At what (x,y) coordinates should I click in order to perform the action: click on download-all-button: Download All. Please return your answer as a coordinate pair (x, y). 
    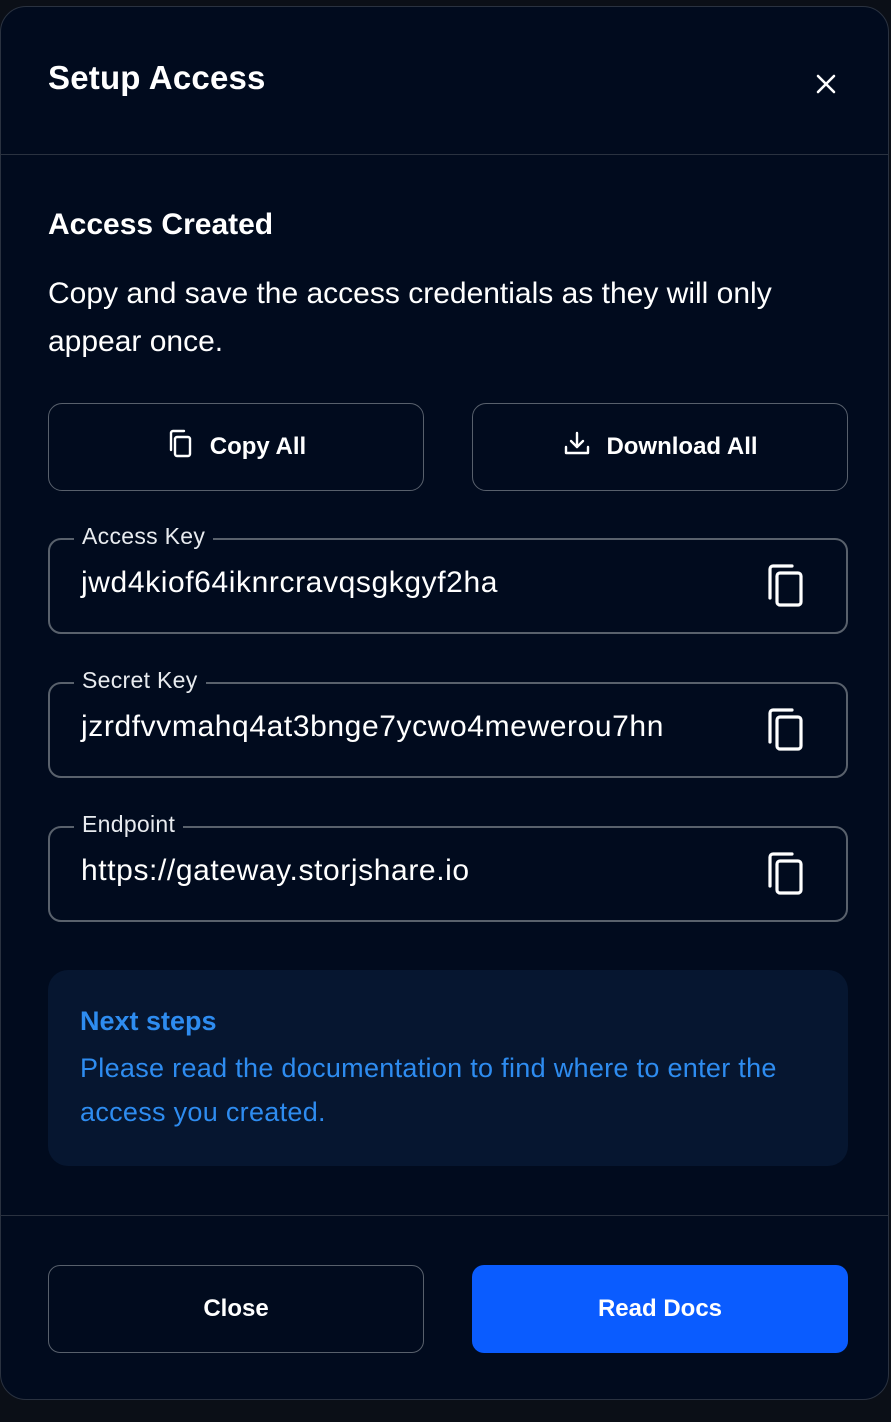
    Looking at the image, I should click on (660, 447).